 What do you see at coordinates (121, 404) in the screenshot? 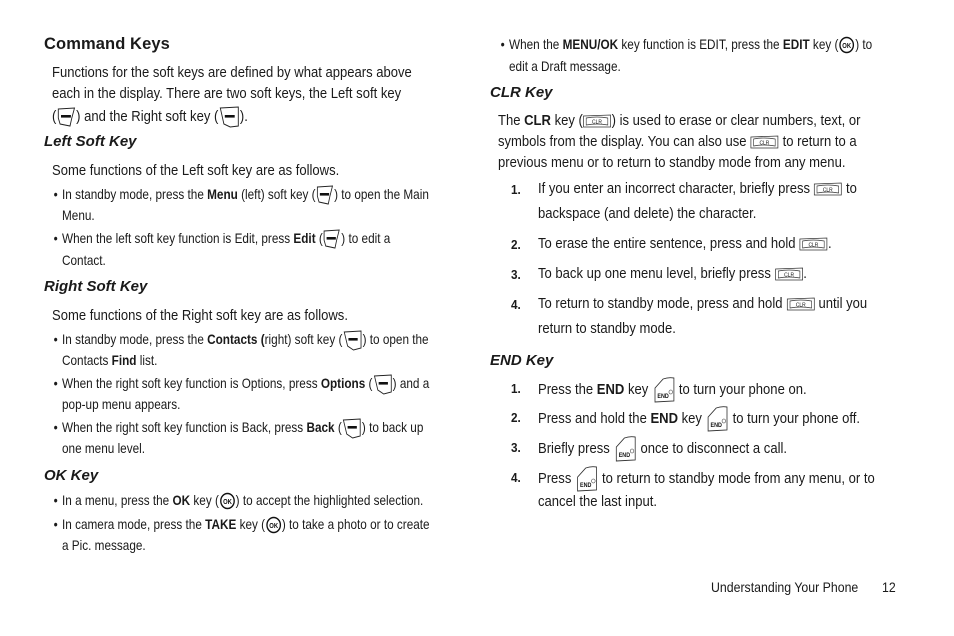
I see `bullet-continuation: pop-up menu appears.` at bounding box center [121, 404].